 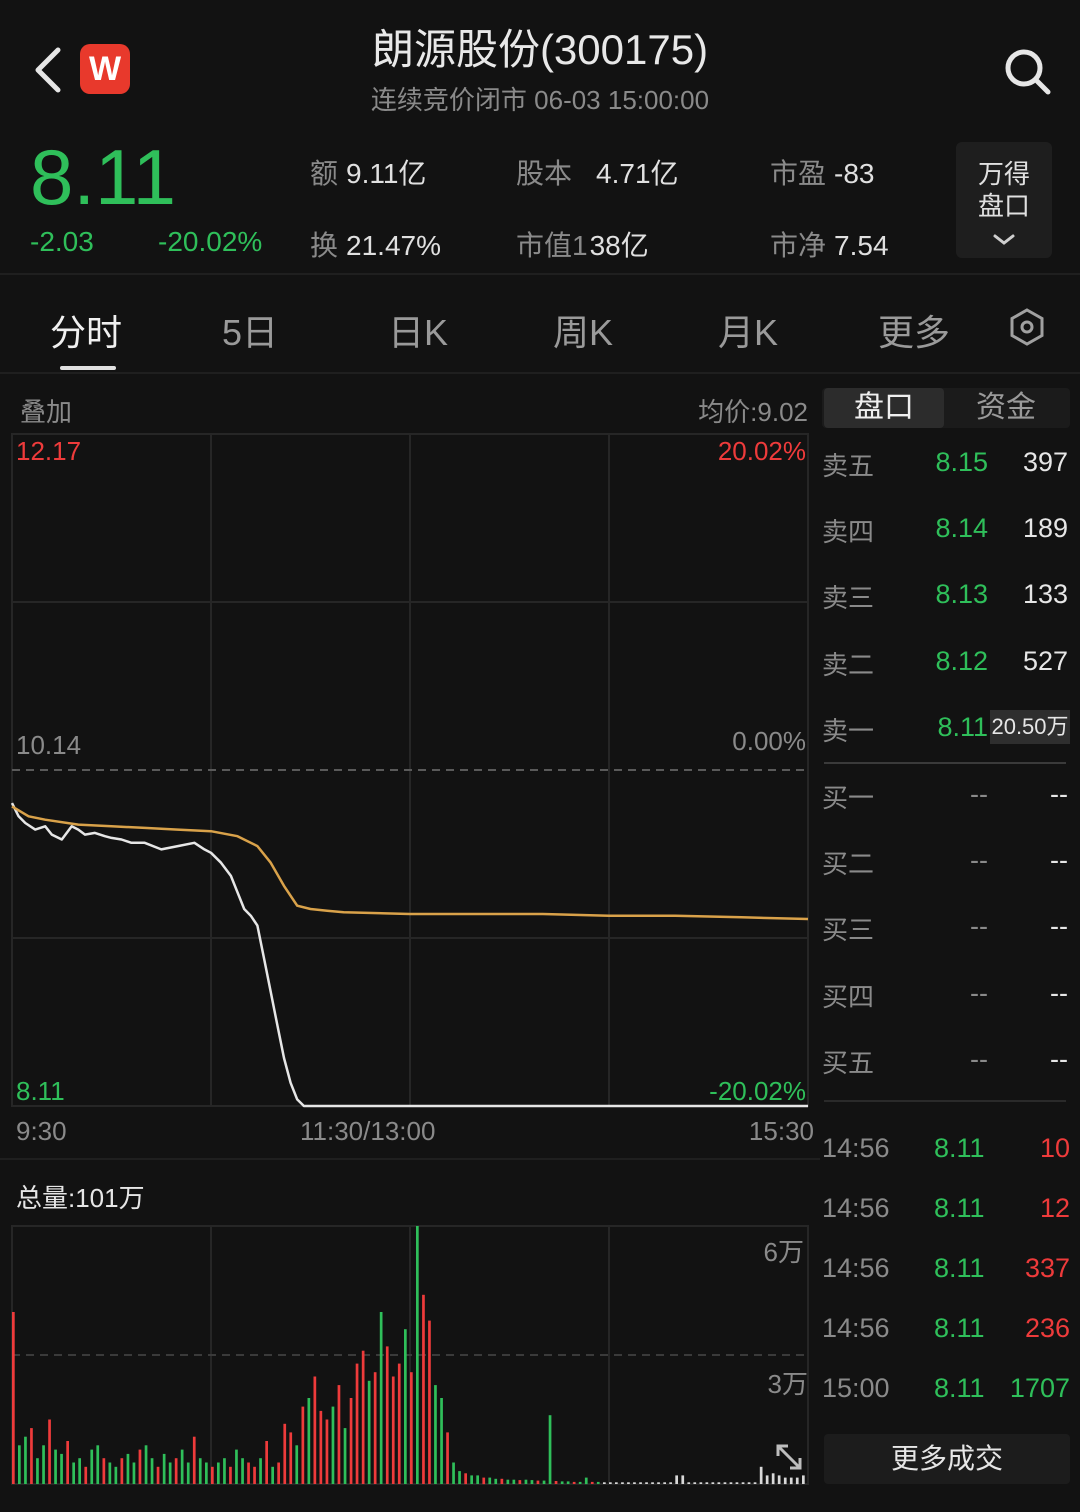 I want to click on stock-title: 朗源股份(300175), so click(x=540, y=49).